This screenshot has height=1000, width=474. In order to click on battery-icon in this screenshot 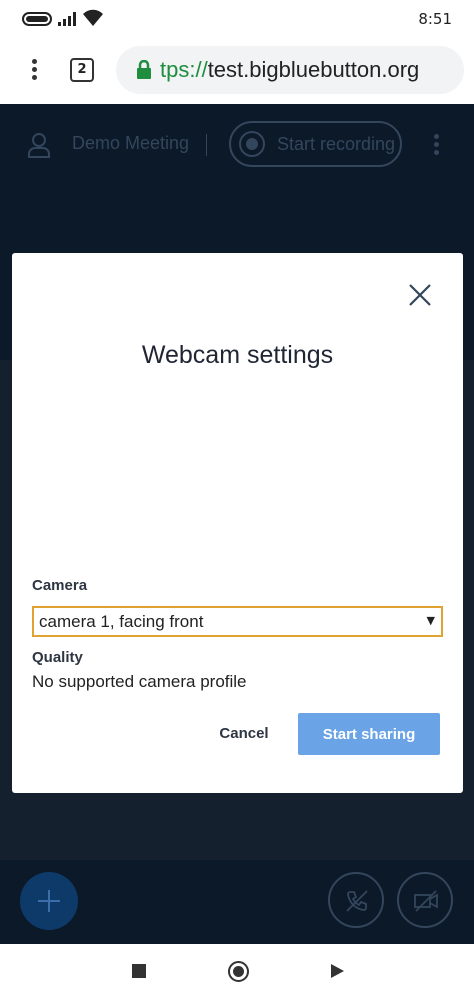, I will do `click(37, 19)`.